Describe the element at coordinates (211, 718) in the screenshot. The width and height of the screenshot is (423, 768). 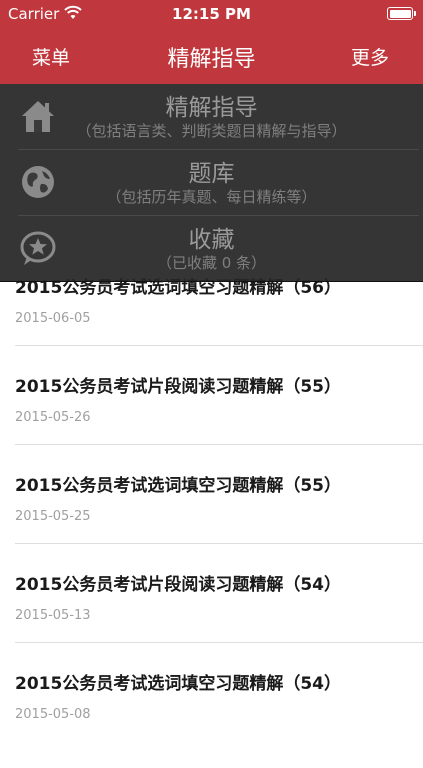
I see `list-item: 2015公务员考试选词填空习题精解（54） 2015-05-08` at that location.